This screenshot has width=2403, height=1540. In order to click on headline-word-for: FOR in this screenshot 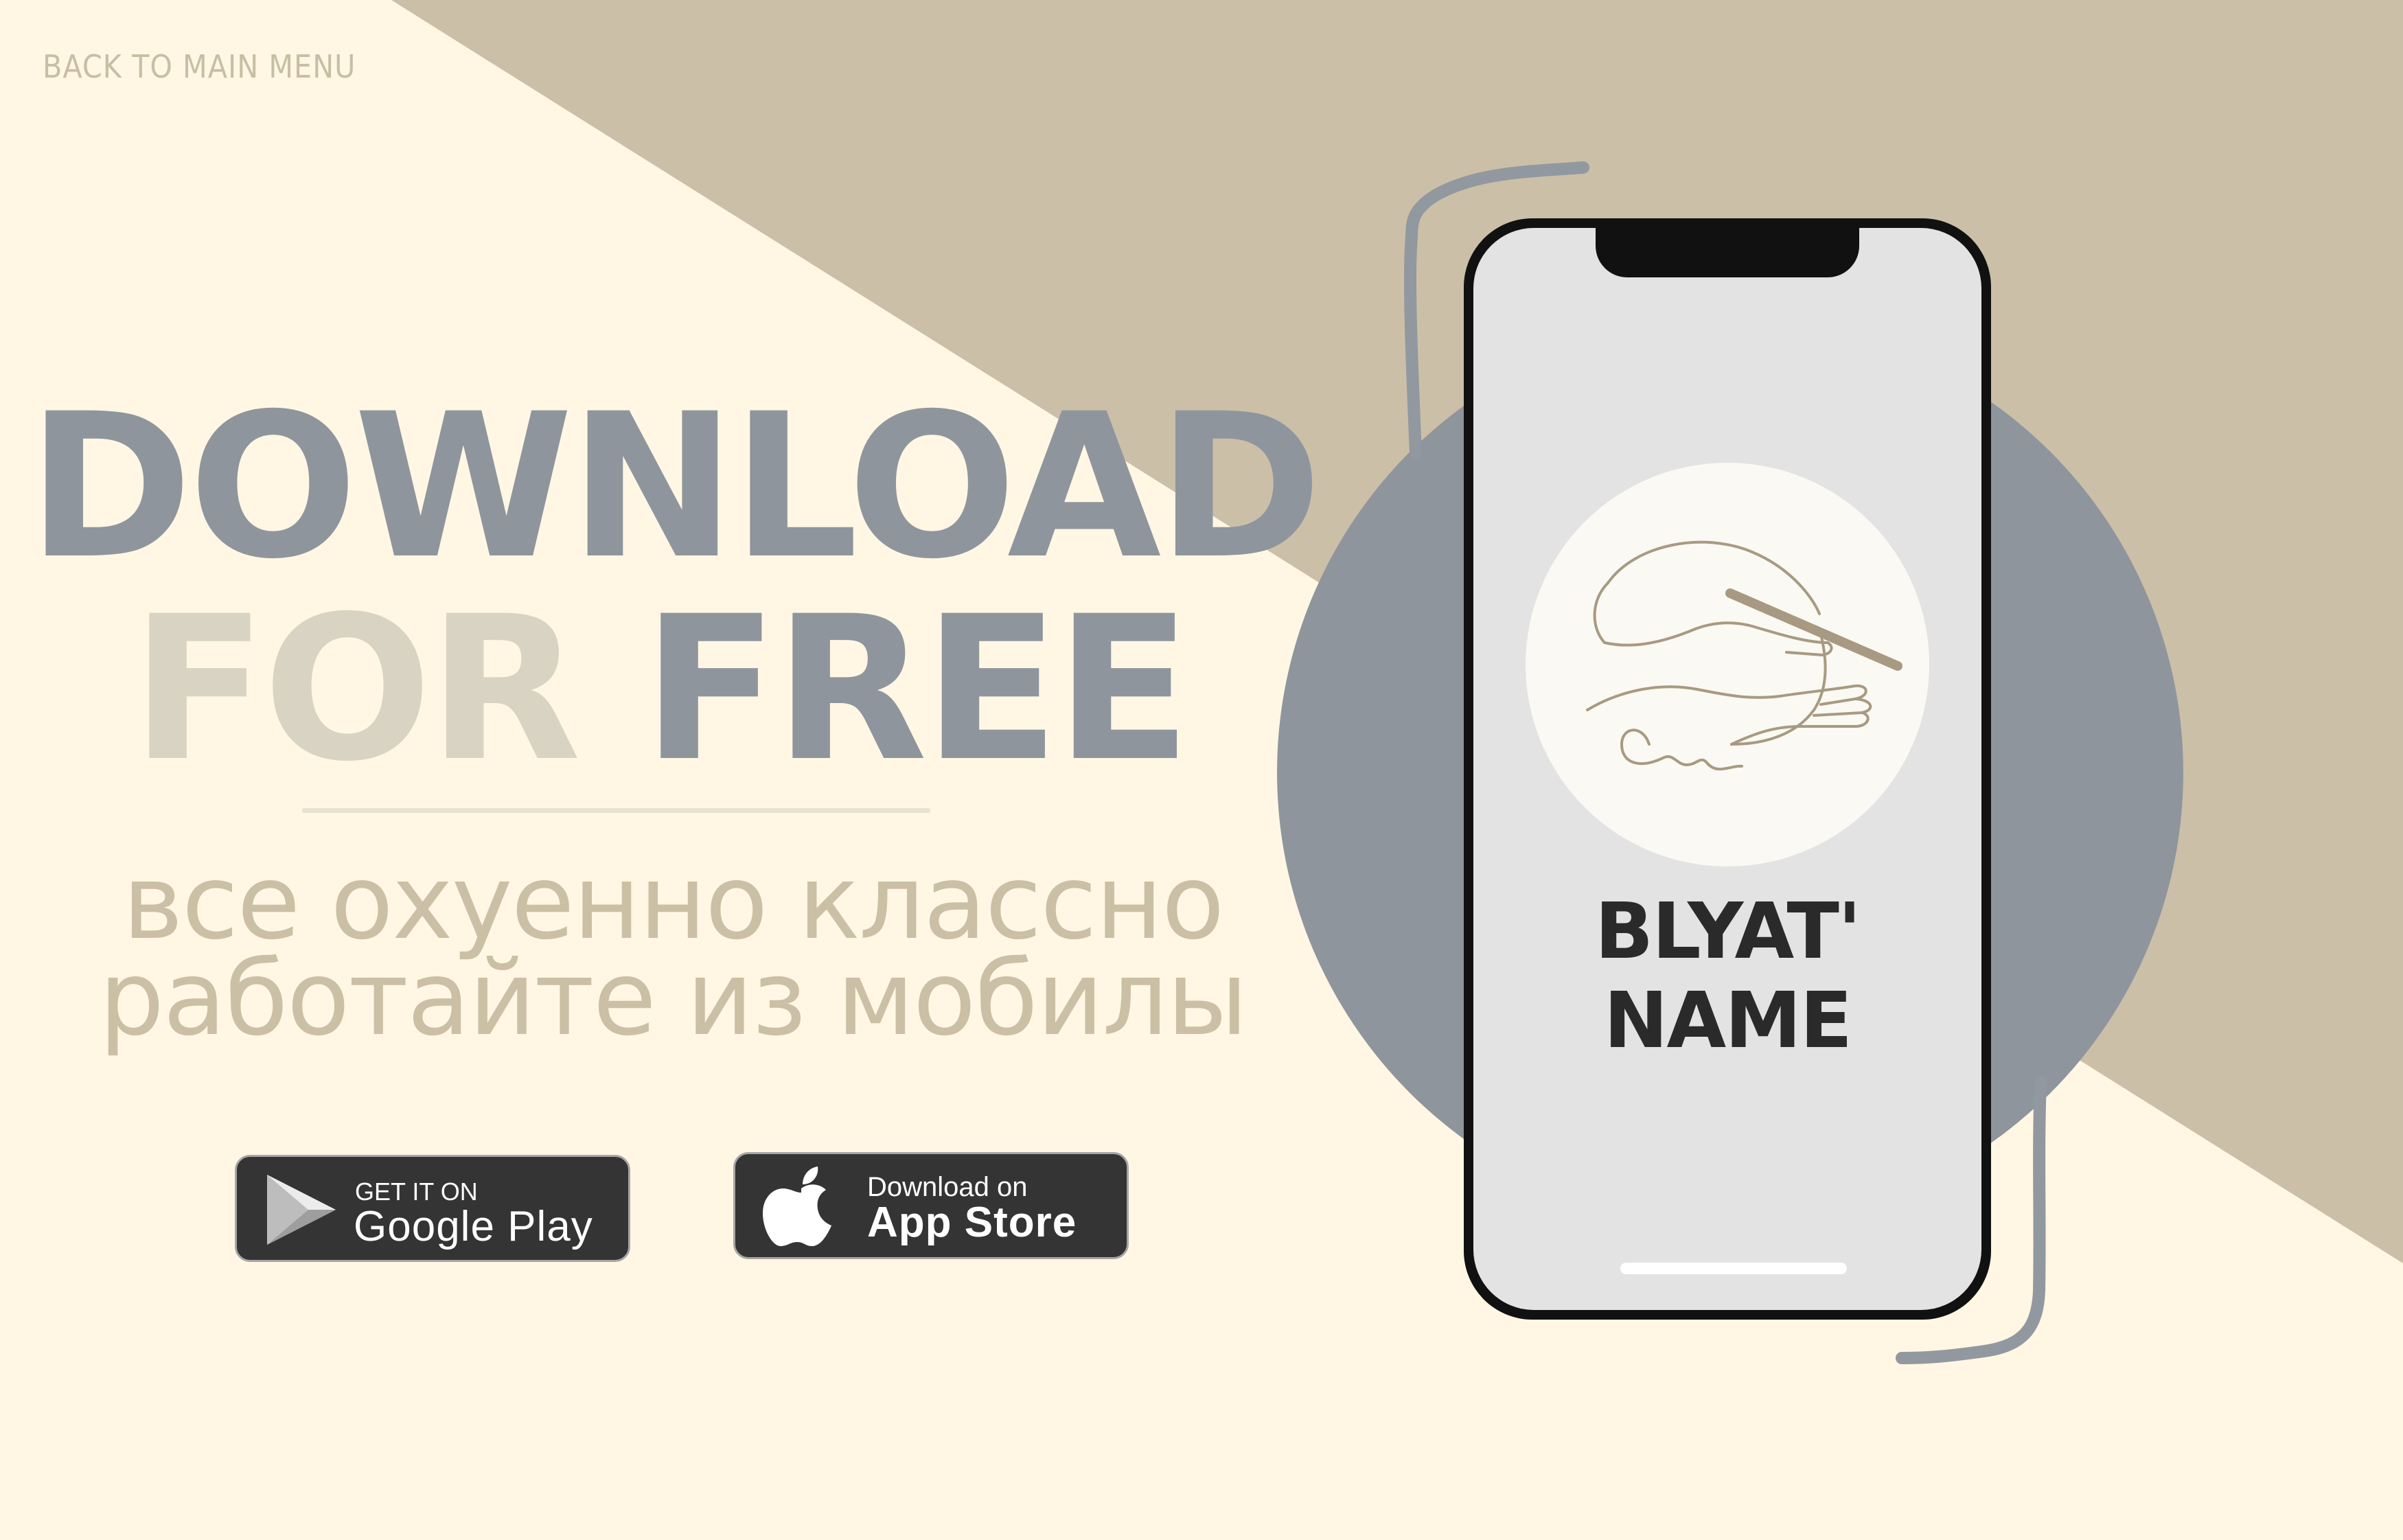, I will do `click(356, 689)`.